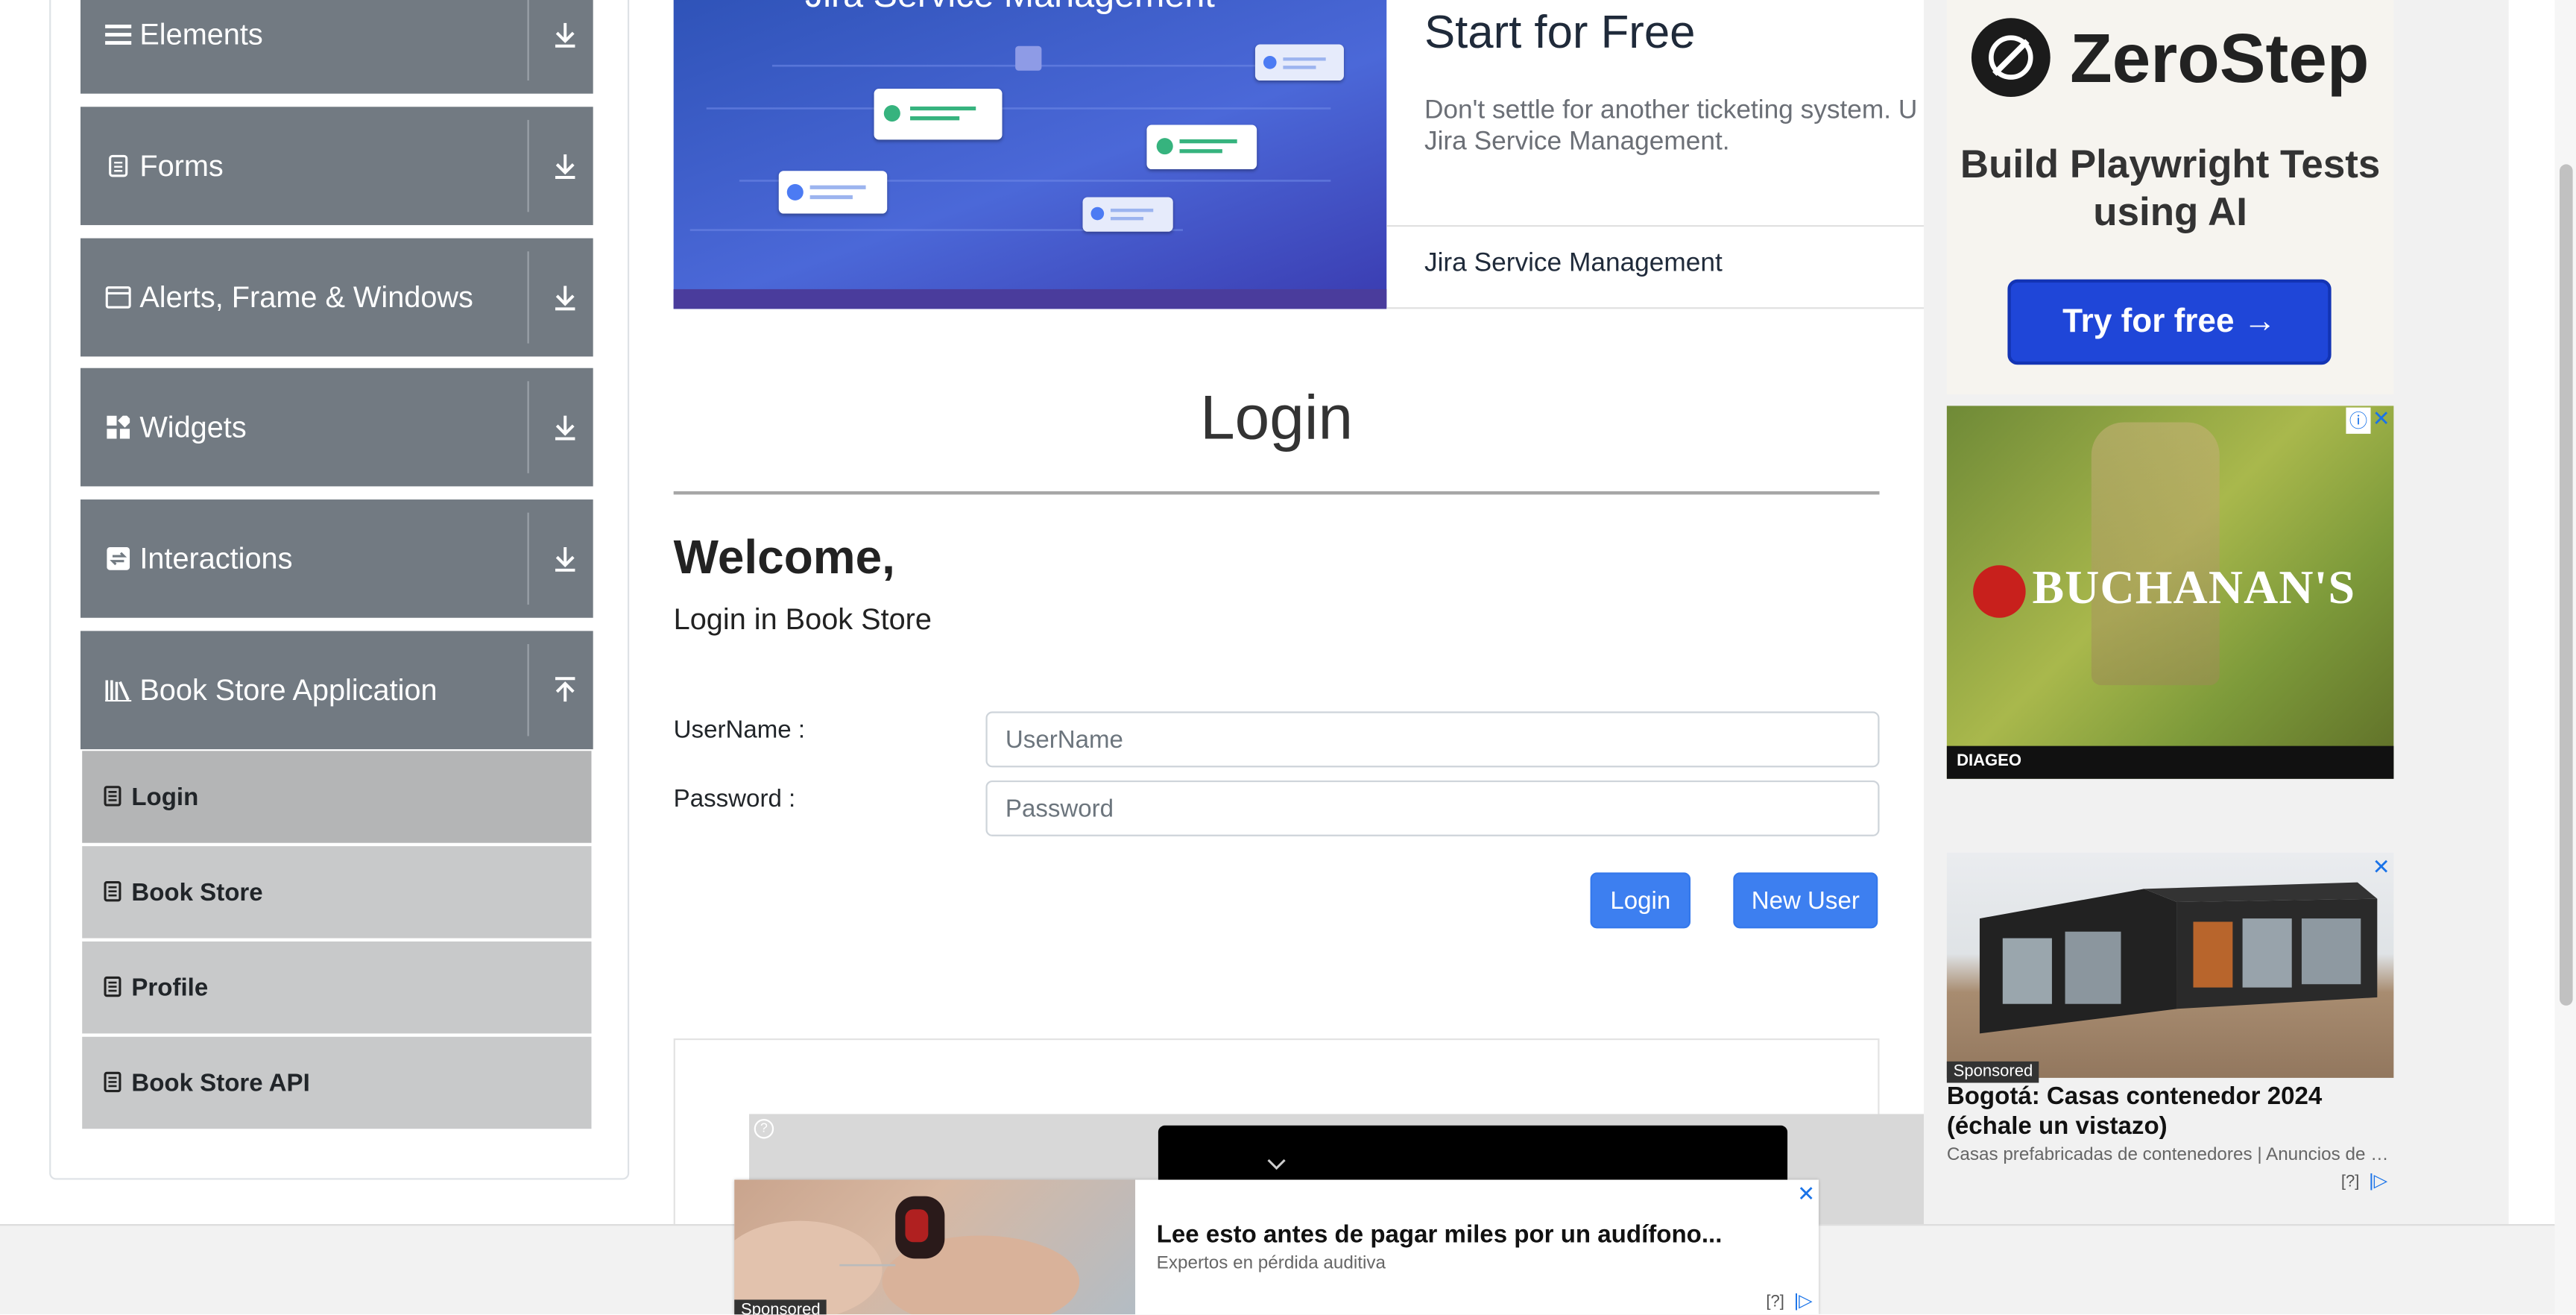  What do you see at coordinates (1560, 33) in the screenshot?
I see `ad-title: Start for Free` at bounding box center [1560, 33].